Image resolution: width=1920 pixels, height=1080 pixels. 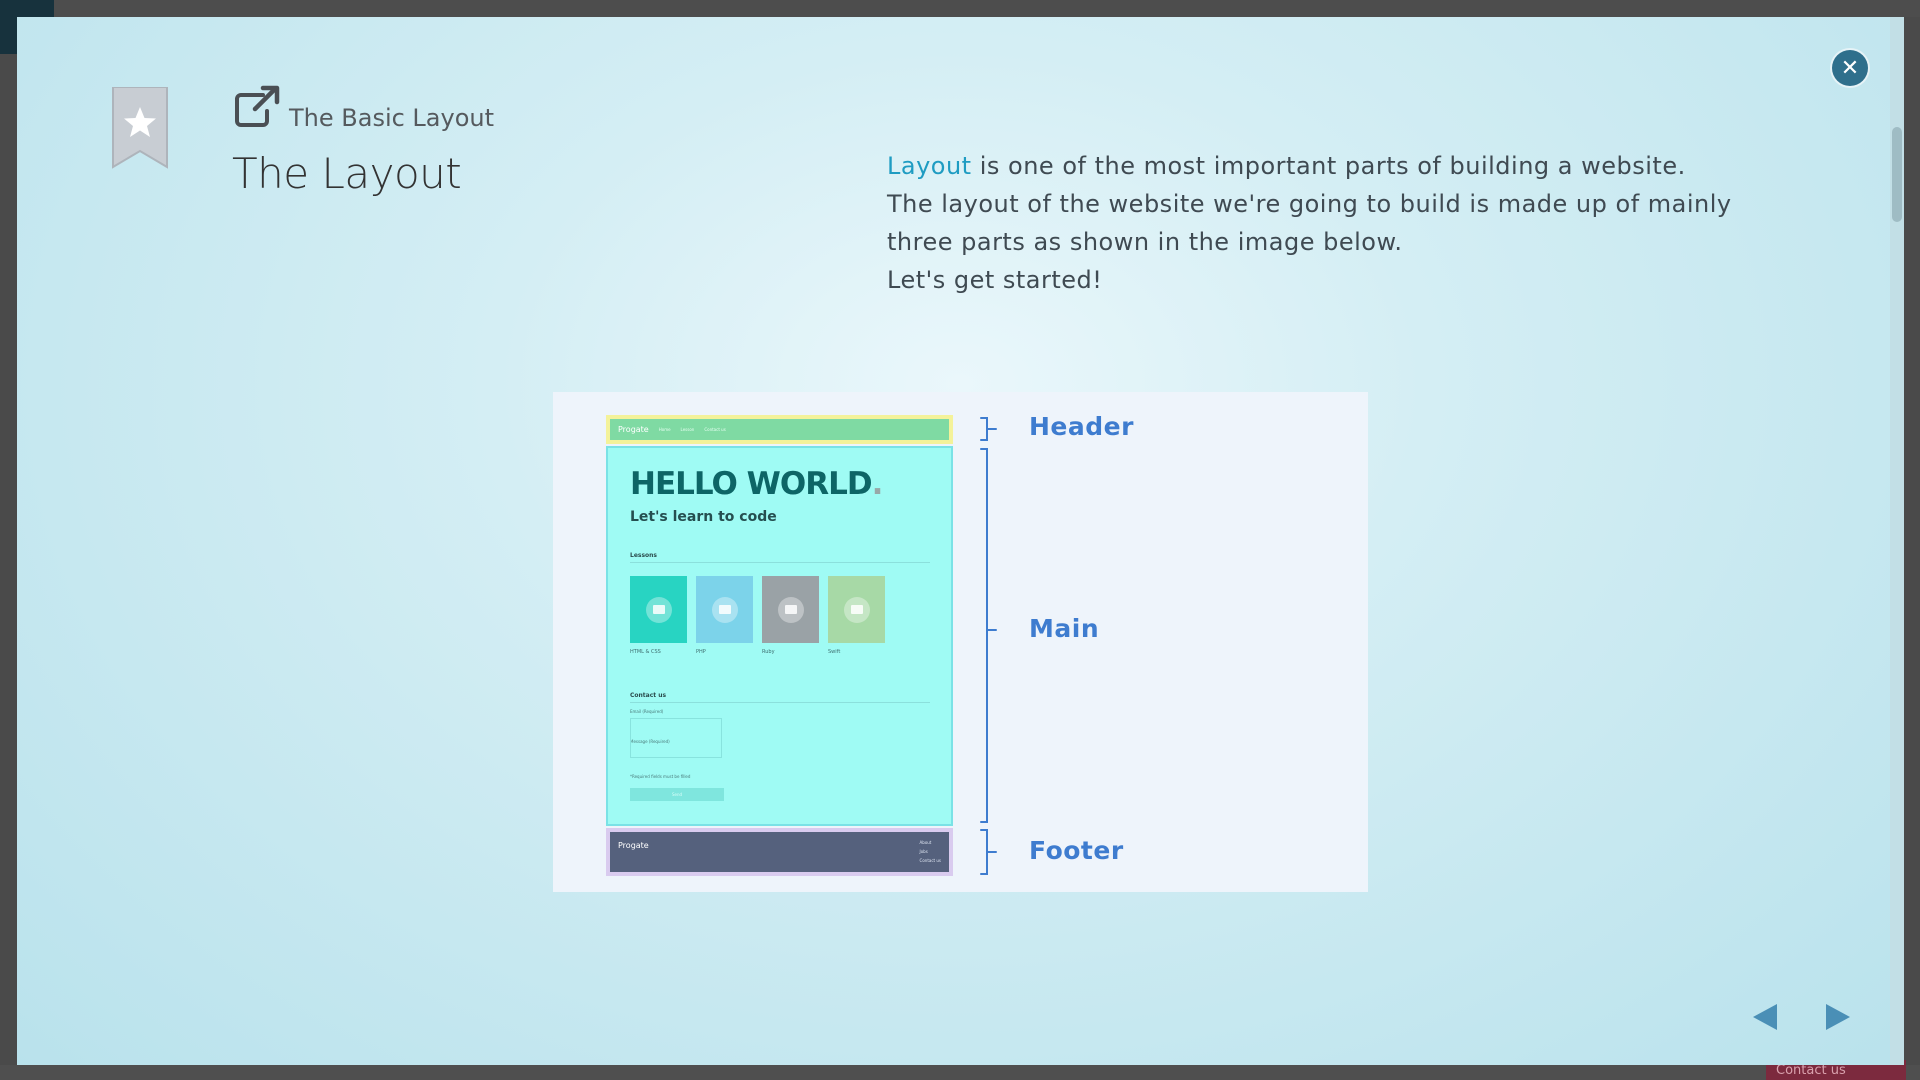 I want to click on scrollbar-thumb, so click(x=1897, y=174).